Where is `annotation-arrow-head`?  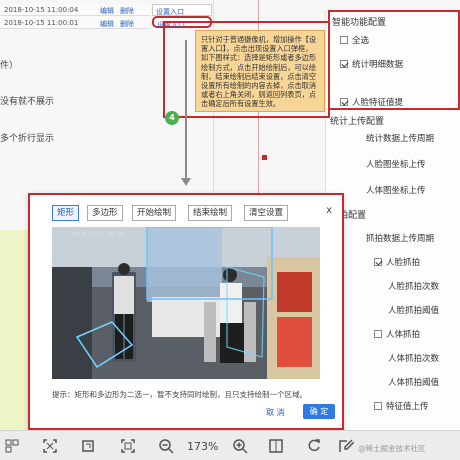
annotation-arrow-head is located at coordinates (186, 182).